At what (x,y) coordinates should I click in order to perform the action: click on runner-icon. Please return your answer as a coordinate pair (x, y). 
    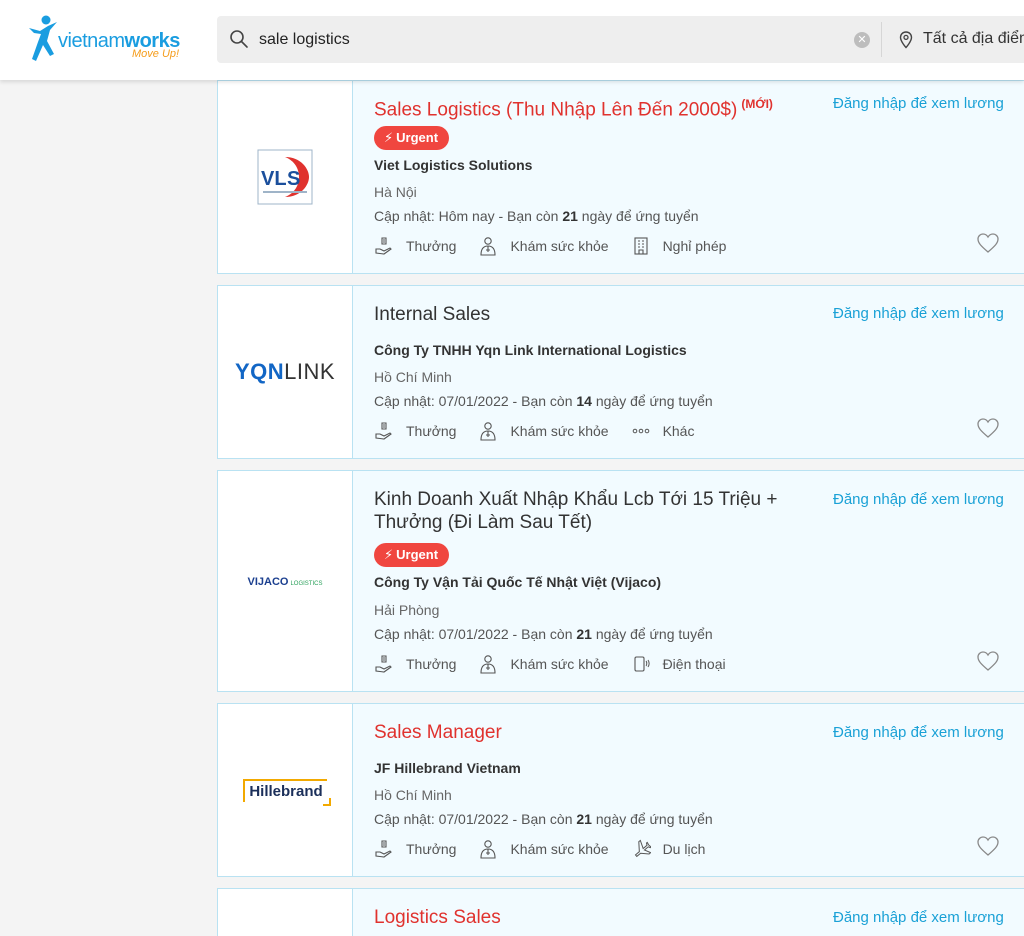
    Looking at the image, I should click on (43, 38).